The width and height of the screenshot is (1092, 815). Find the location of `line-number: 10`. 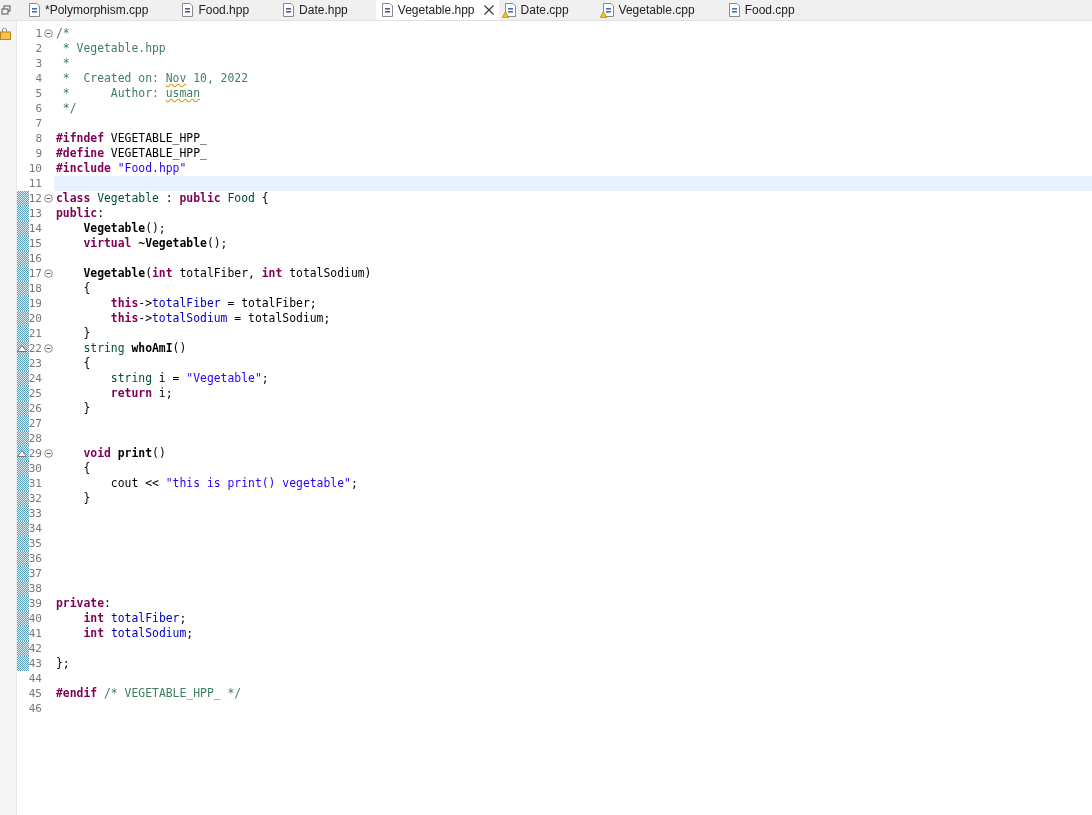

line-number: 10 is located at coordinates (34, 168).